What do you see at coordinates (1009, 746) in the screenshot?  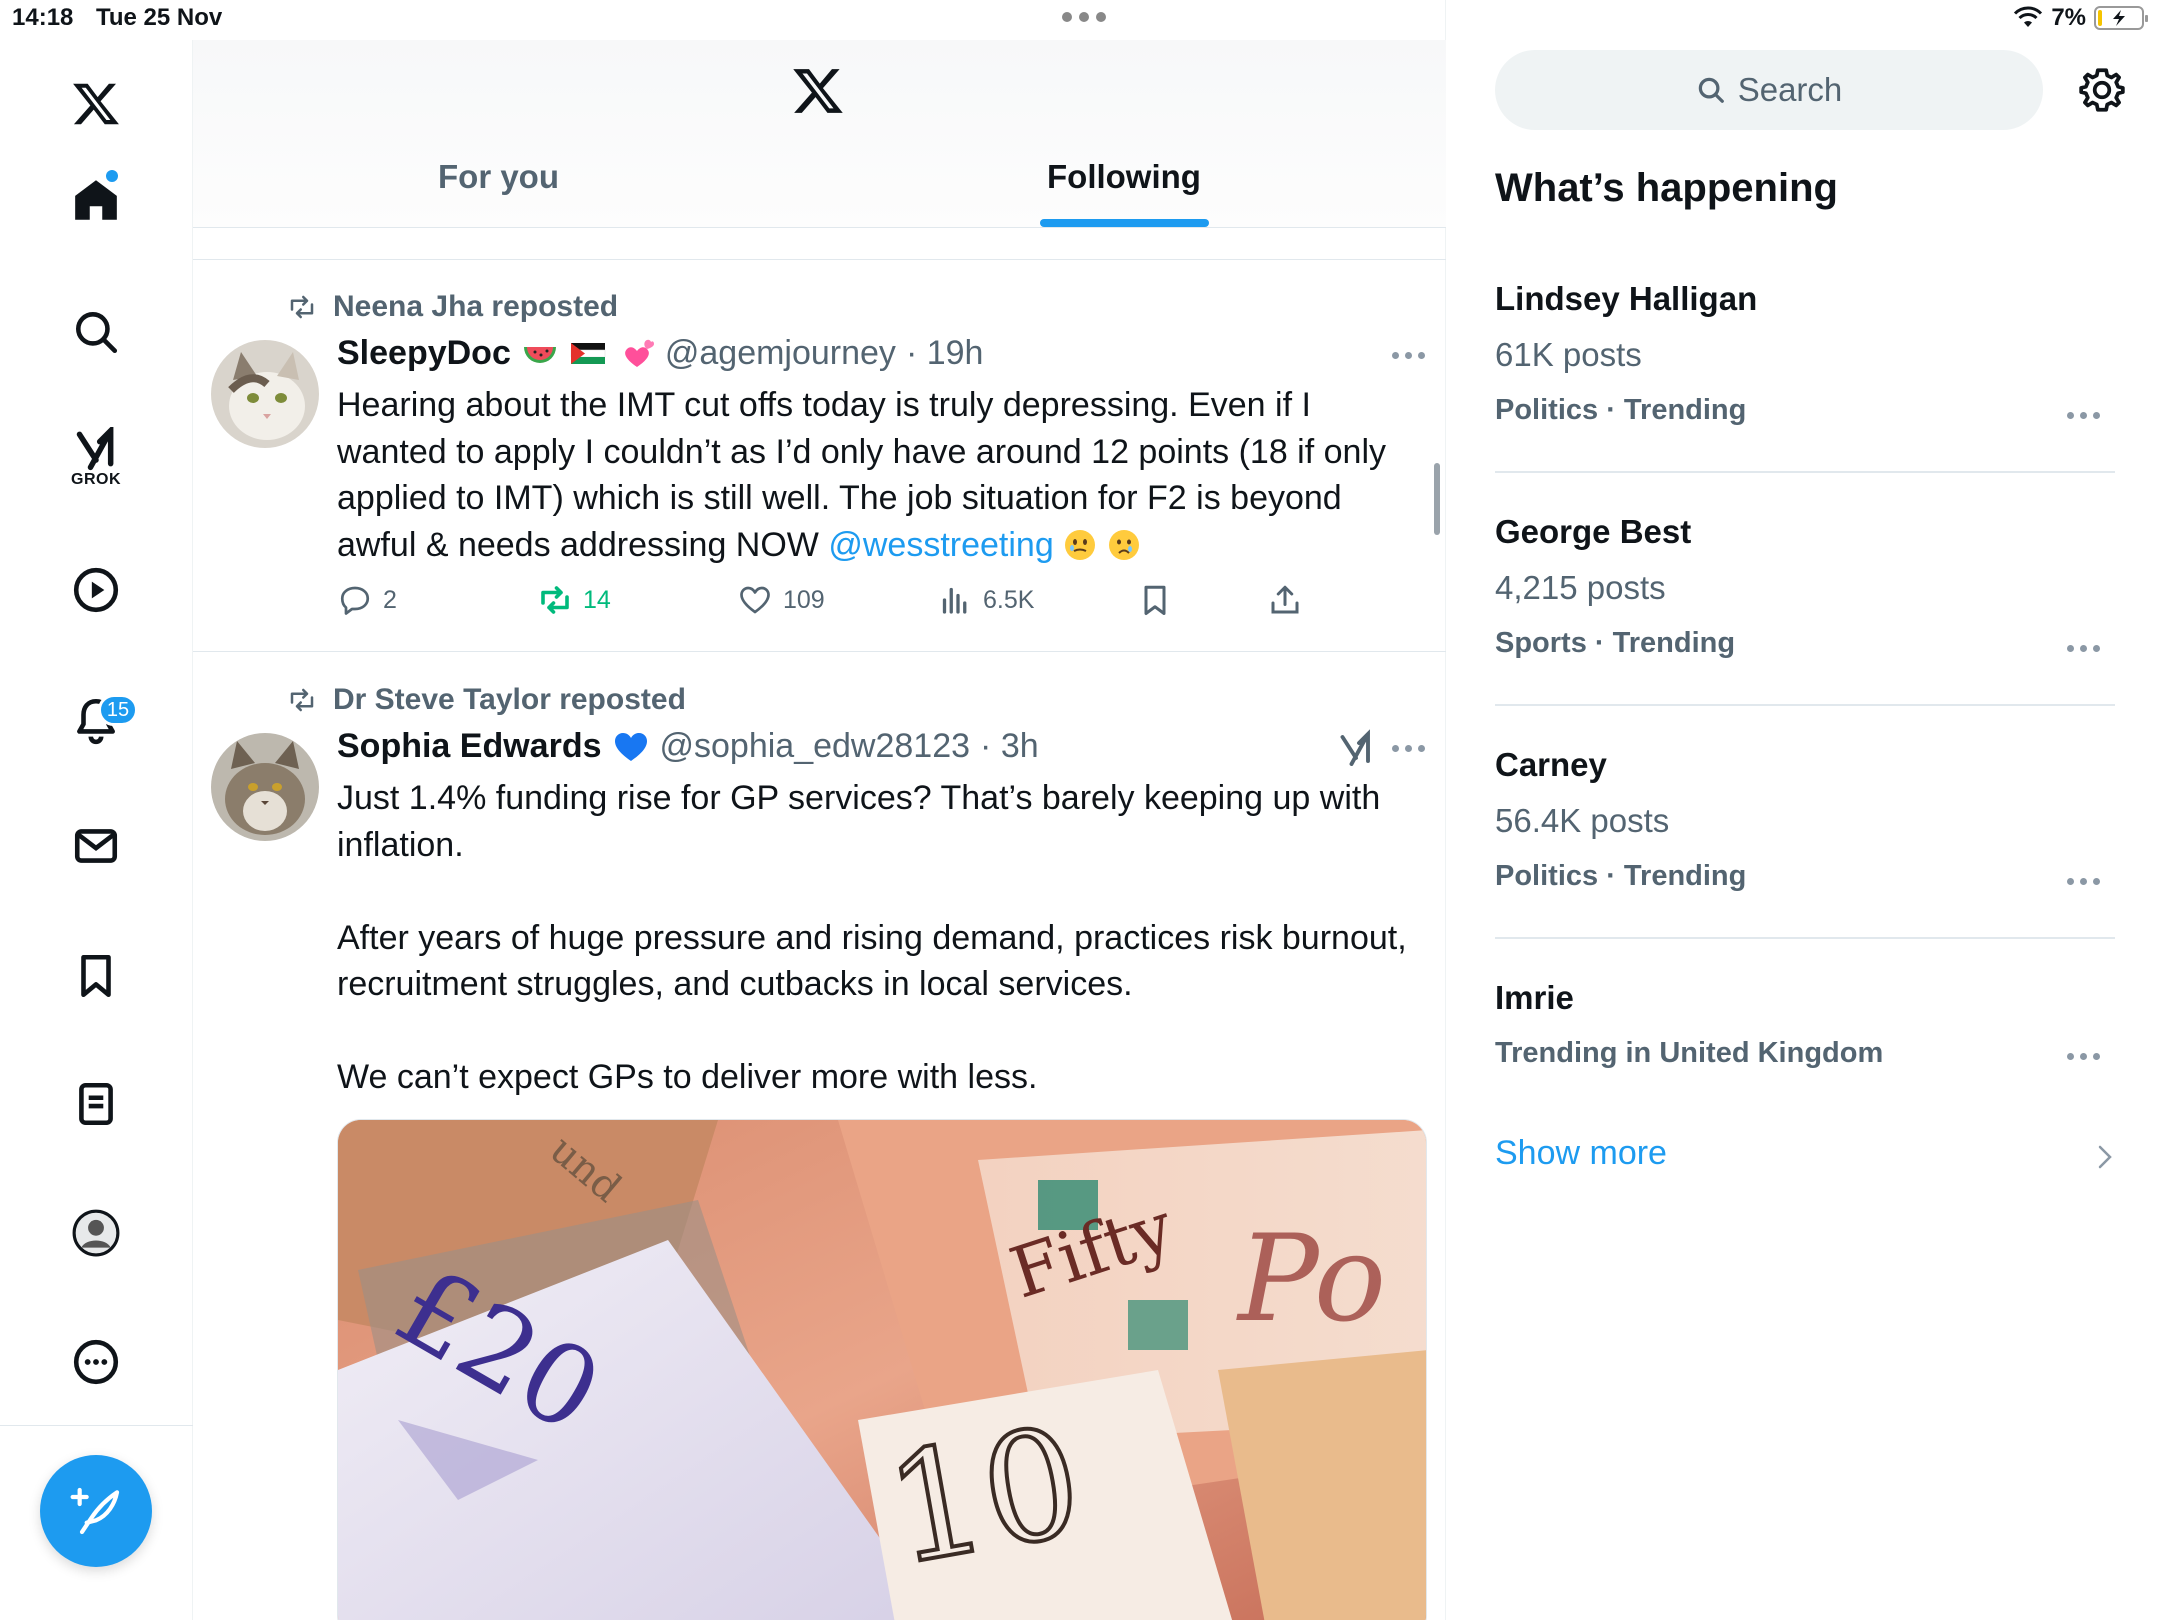 I see `tweet-time: · 3h` at bounding box center [1009, 746].